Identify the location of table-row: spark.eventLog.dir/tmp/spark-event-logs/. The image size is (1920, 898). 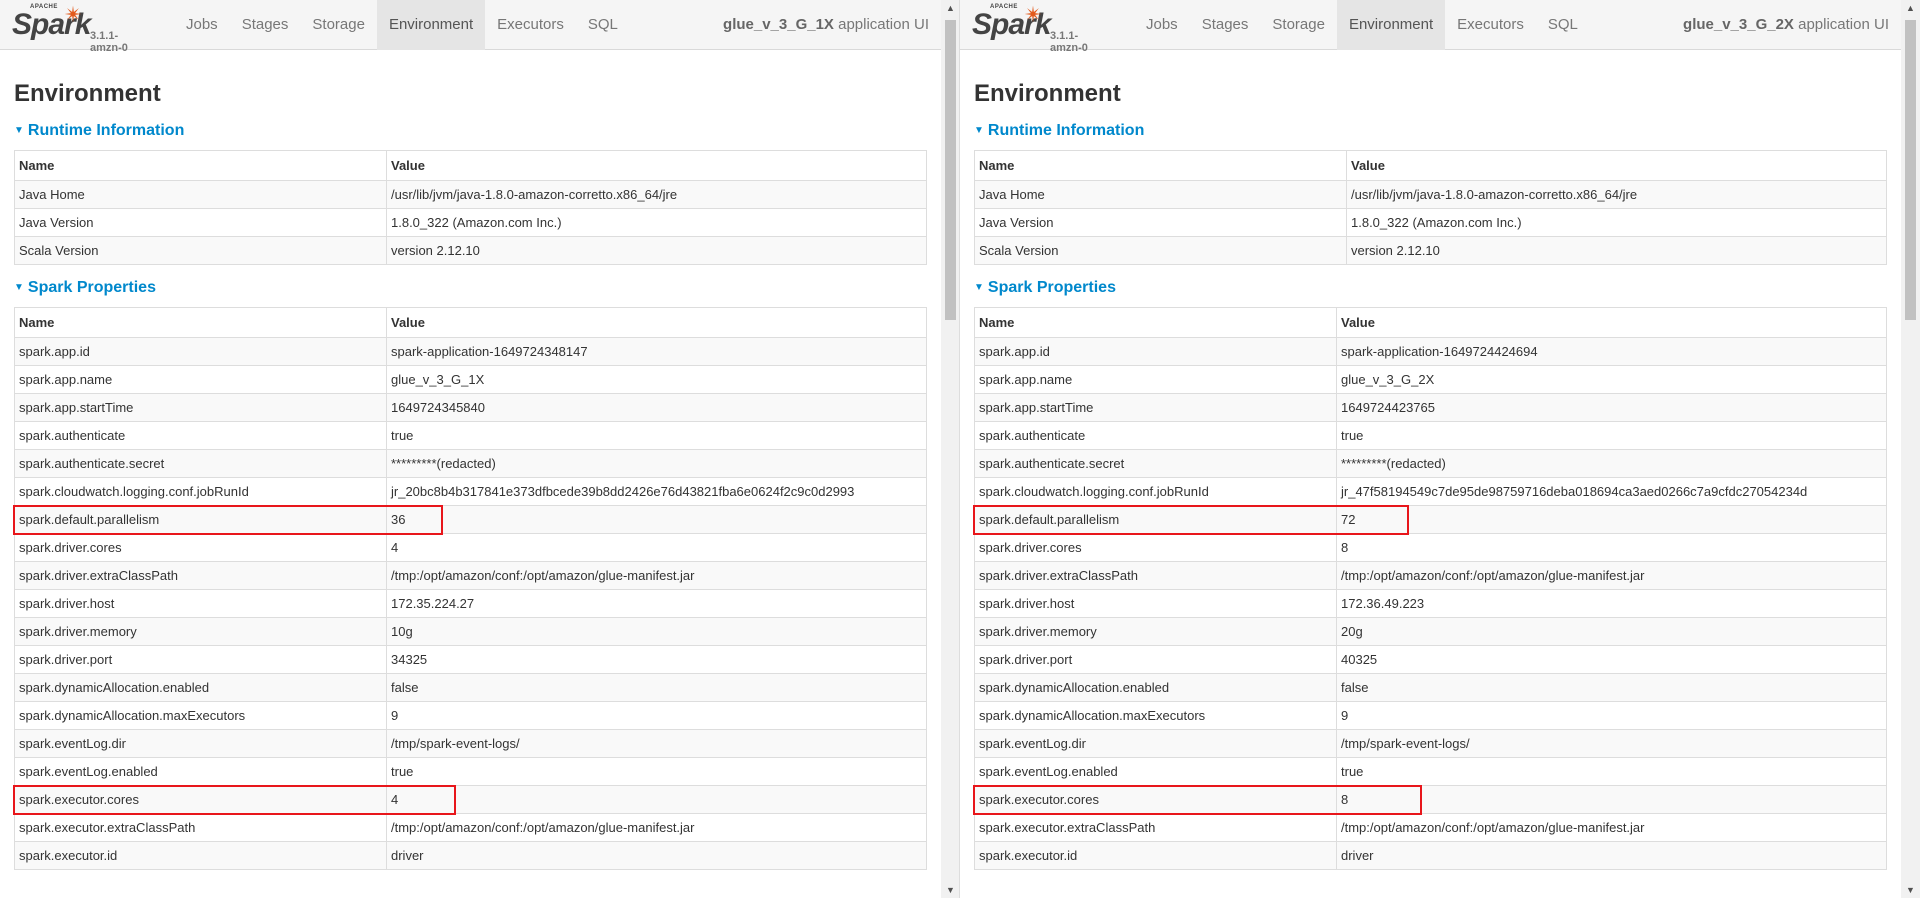
(1430, 743).